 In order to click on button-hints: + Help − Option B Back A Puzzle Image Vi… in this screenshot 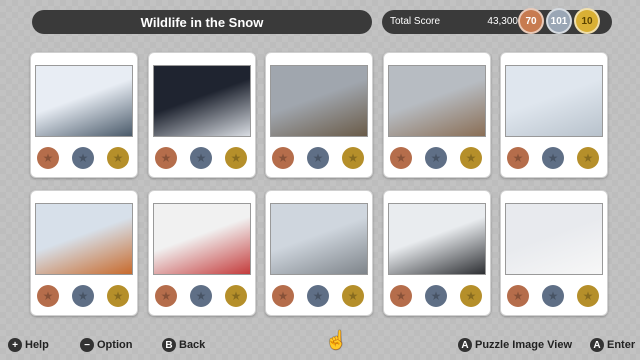, I will do `click(320, 346)`.